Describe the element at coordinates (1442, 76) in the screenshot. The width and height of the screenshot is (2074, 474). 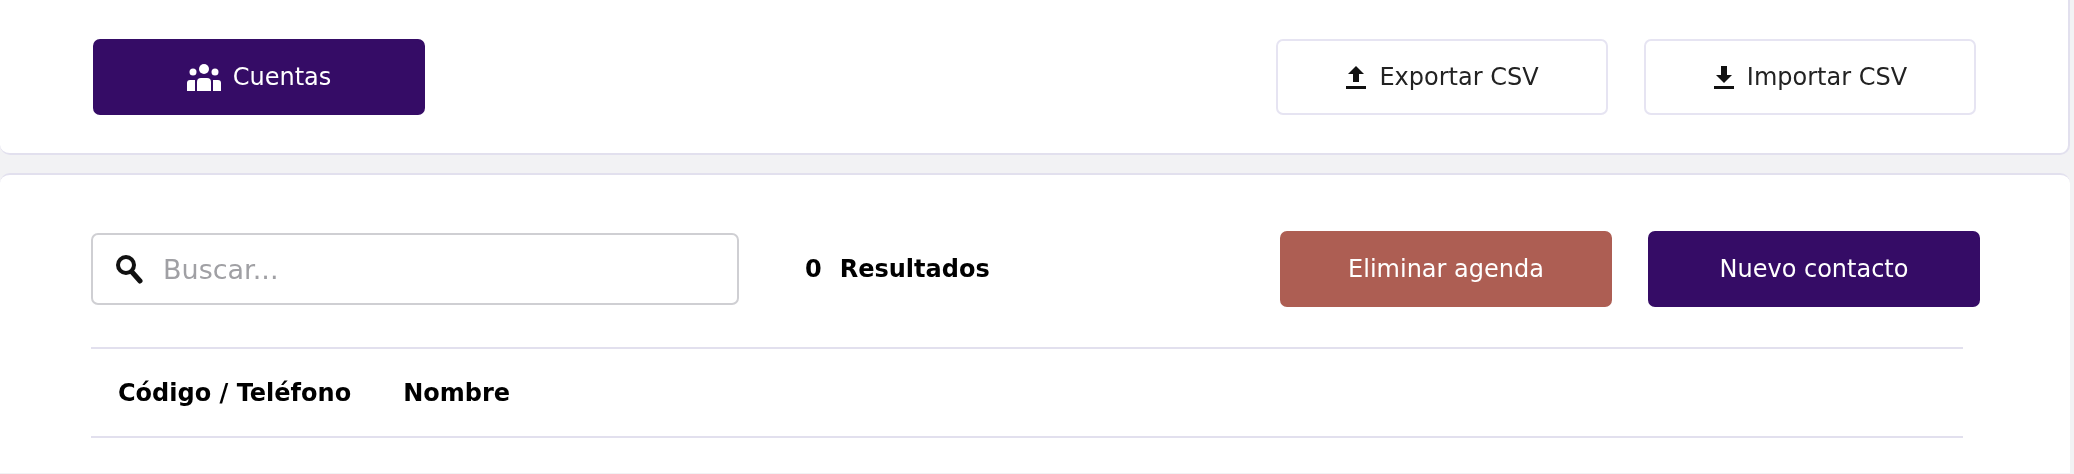
I see `export-button: Exportar CSV` at that location.